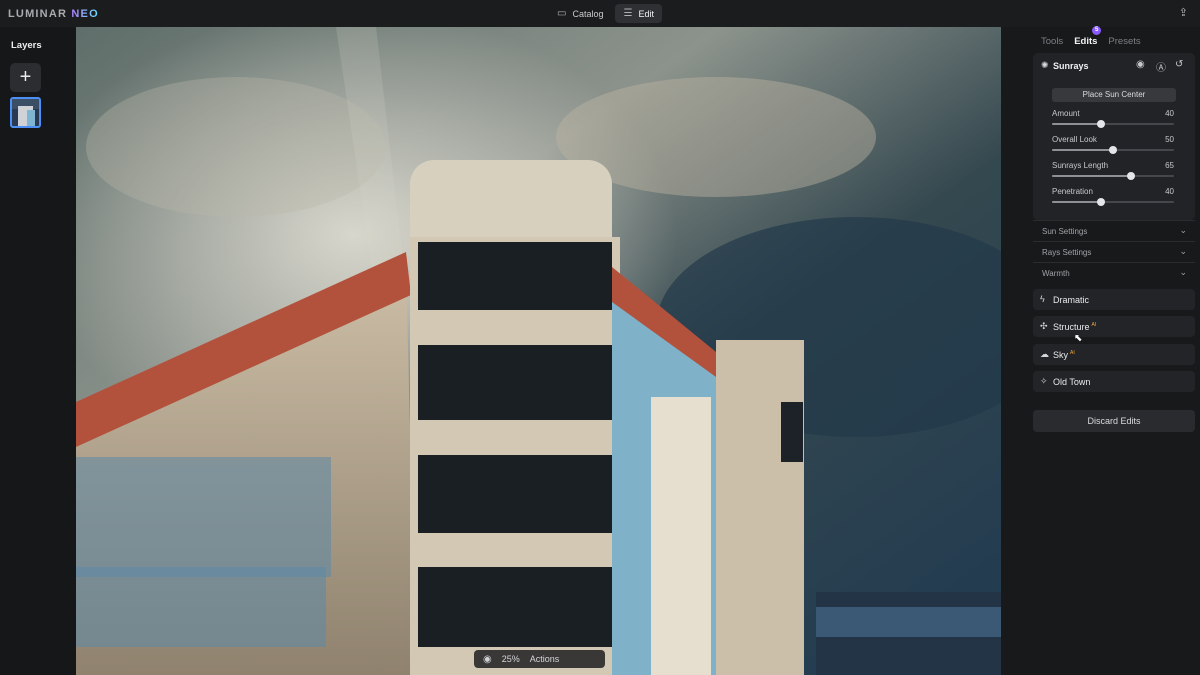 Image resolution: width=1200 pixels, height=675 pixels. I want to click on share-icon: ⇪, so click(1183, 12).